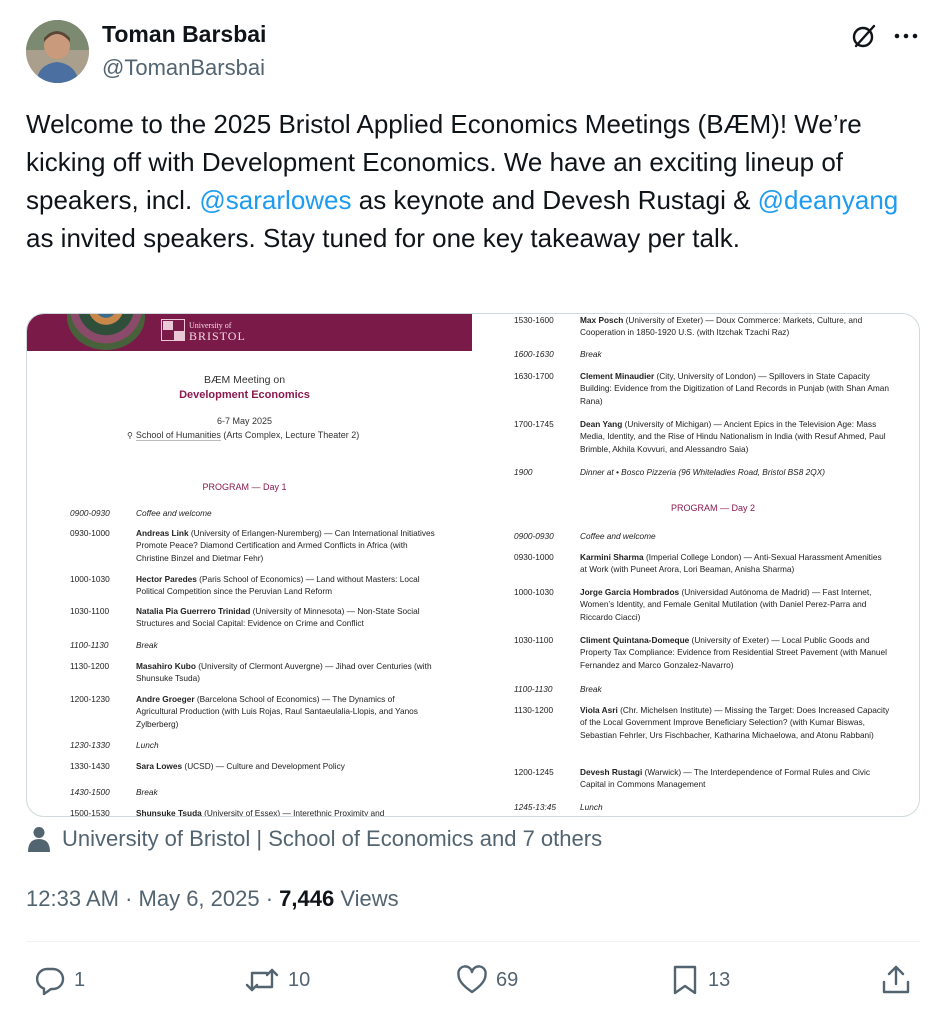  What do you see at coordinates (534, 320) in the screenshot?
I see `program-time: 1530-1600` at bounding box center [534, 320].